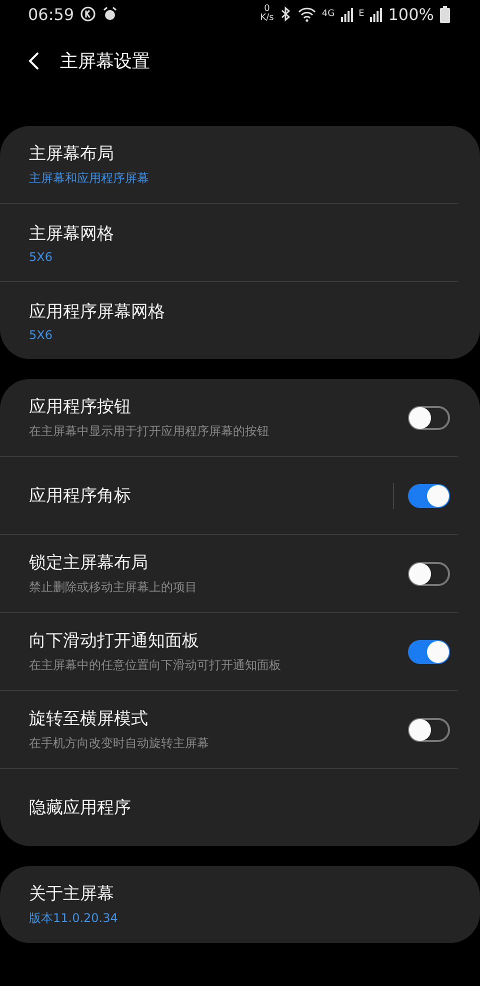 The width and height of the screenshot is (480, 986). I want to click on setting-row: 关于主屏幕 版本11.0.20.34, so click(229, 904).